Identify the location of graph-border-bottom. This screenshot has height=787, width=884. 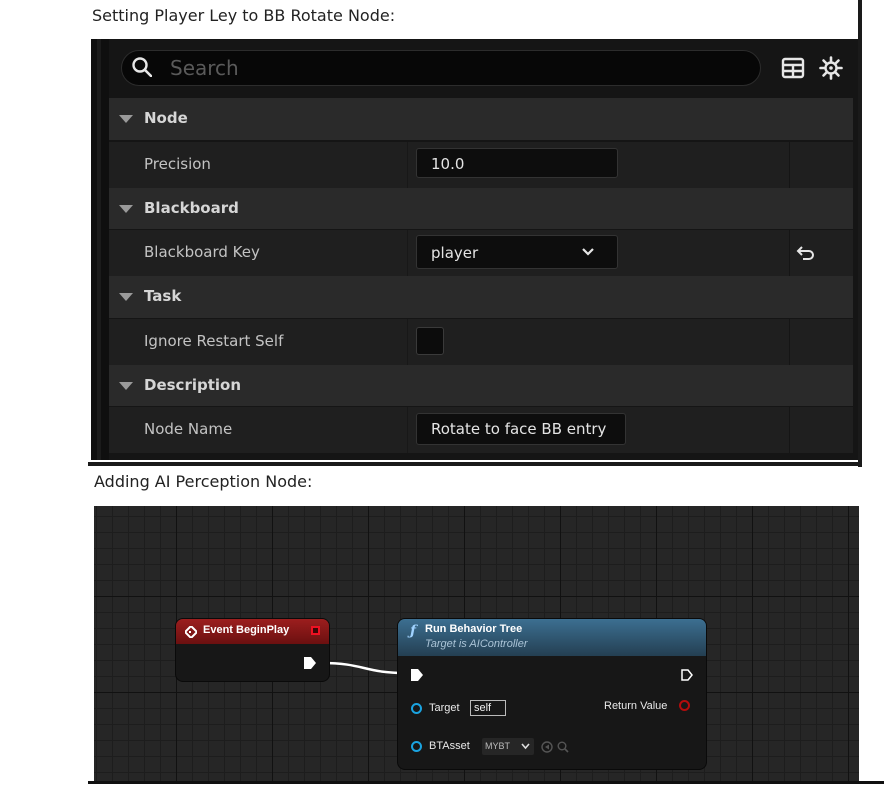
(486, 782).